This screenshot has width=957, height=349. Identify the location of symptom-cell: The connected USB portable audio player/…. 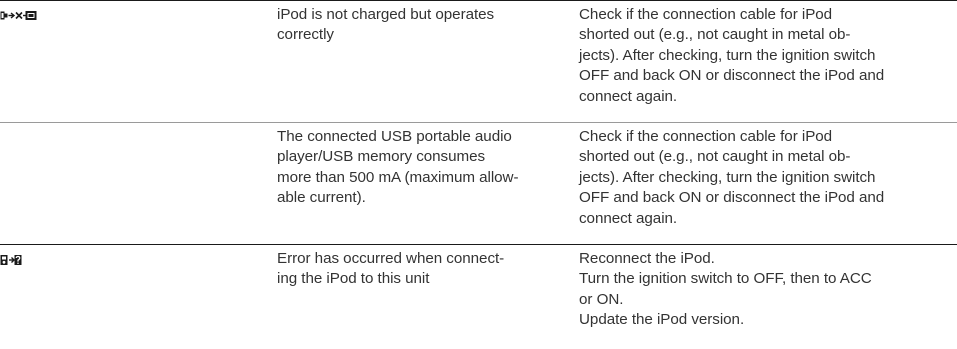
(422, 166).